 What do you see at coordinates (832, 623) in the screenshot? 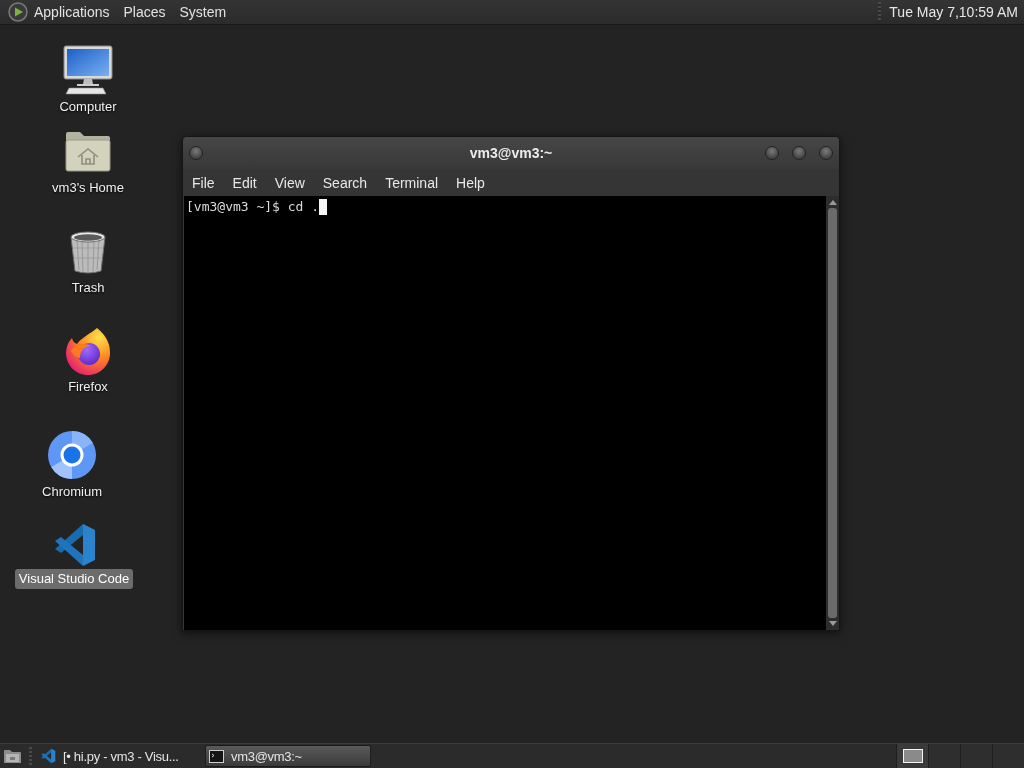
I see `scroll-down-arrow-icon` at bounding box center [832, 623].